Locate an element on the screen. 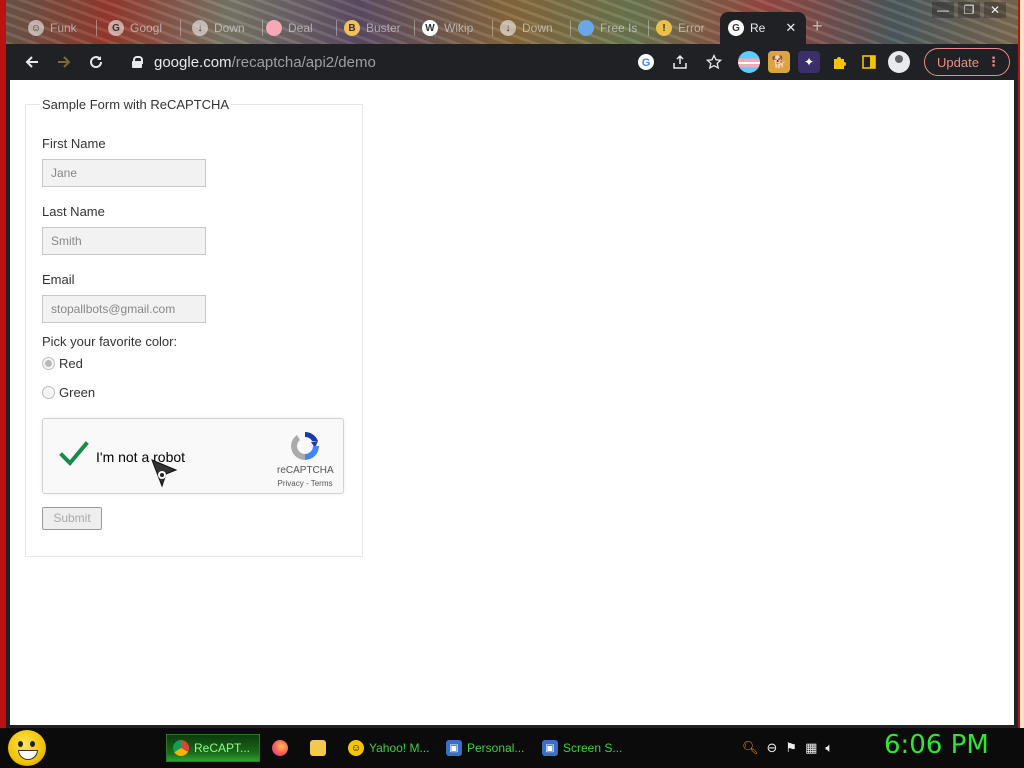 The width and height of the screenshot is (1024, 768). tab-8: Free Is is located at coordinates (608, 28).